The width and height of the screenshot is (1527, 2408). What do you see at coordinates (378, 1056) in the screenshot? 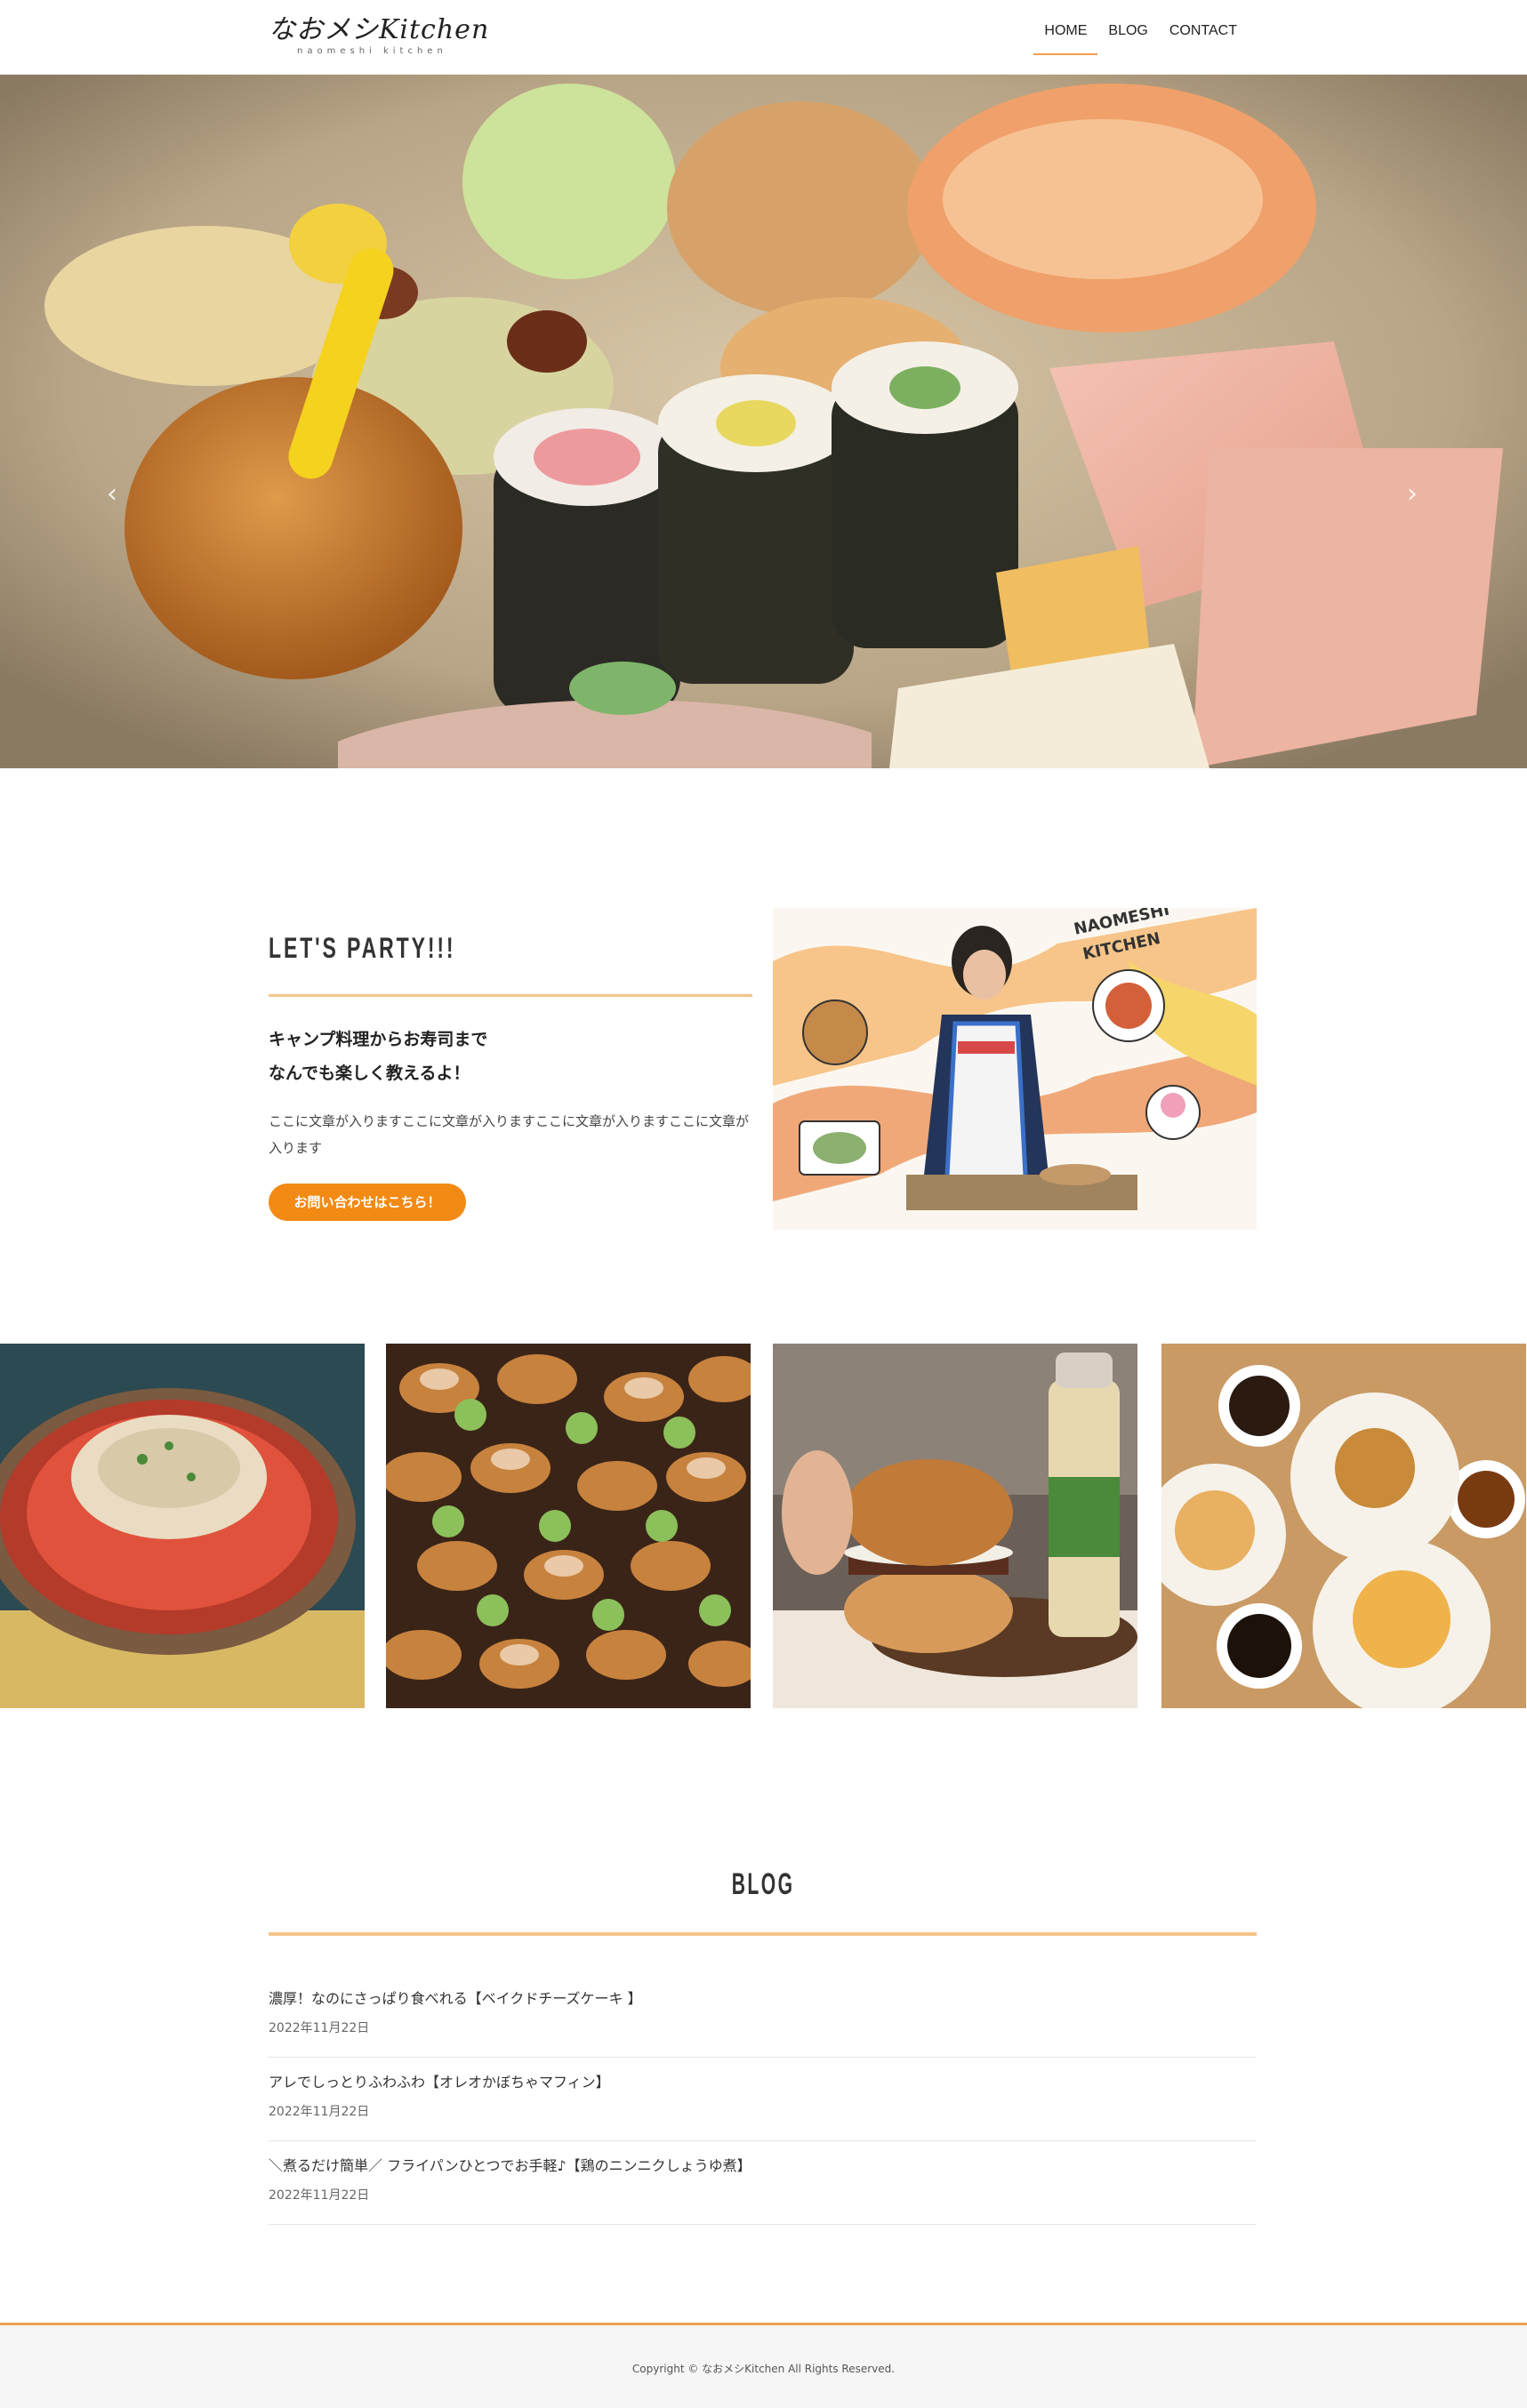
I see `party-lead: キャンプ料理からお寿司まで なんでも楽しく教えるよ！` at bounding box center [378, 1056].